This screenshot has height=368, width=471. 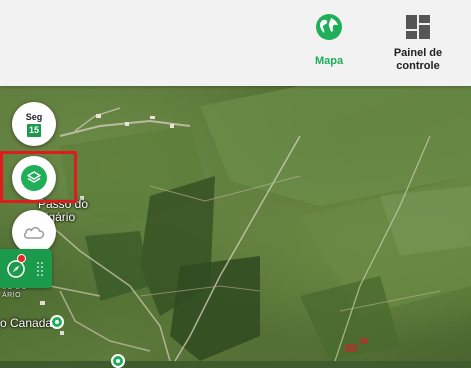 I want to click on dashboard-icon, so click(x=418, y=27).